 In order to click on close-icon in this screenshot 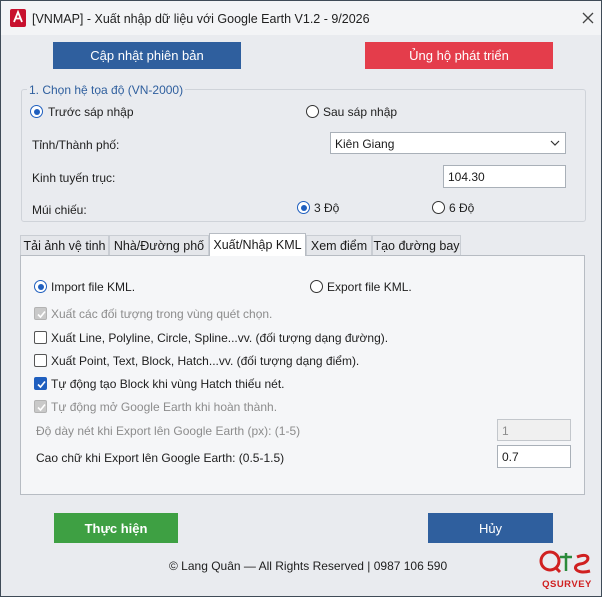, I will do `click(588, 18)`.